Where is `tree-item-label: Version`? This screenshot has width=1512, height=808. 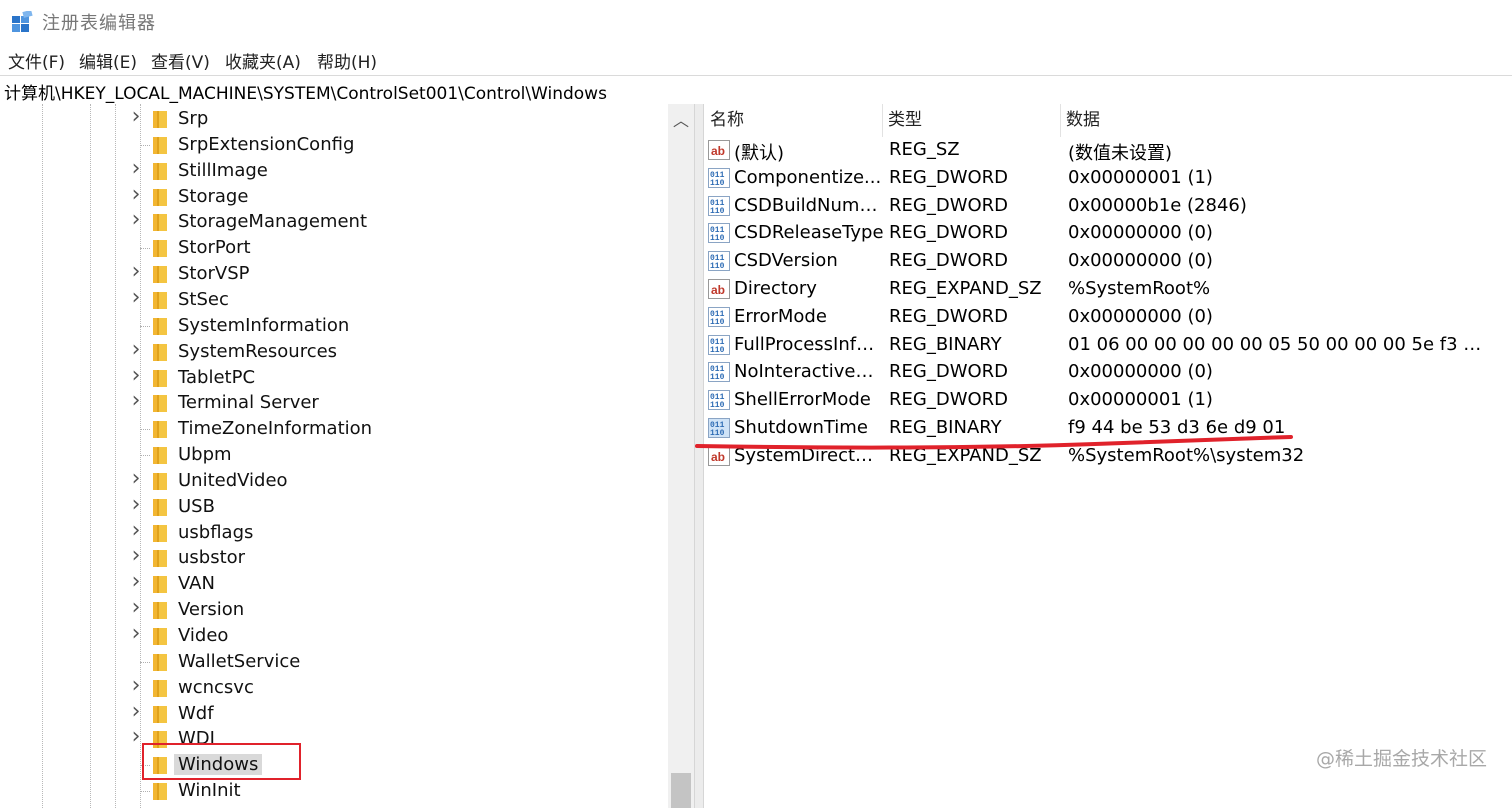
tree-item-label: Version is located at coordinates (211, 610).